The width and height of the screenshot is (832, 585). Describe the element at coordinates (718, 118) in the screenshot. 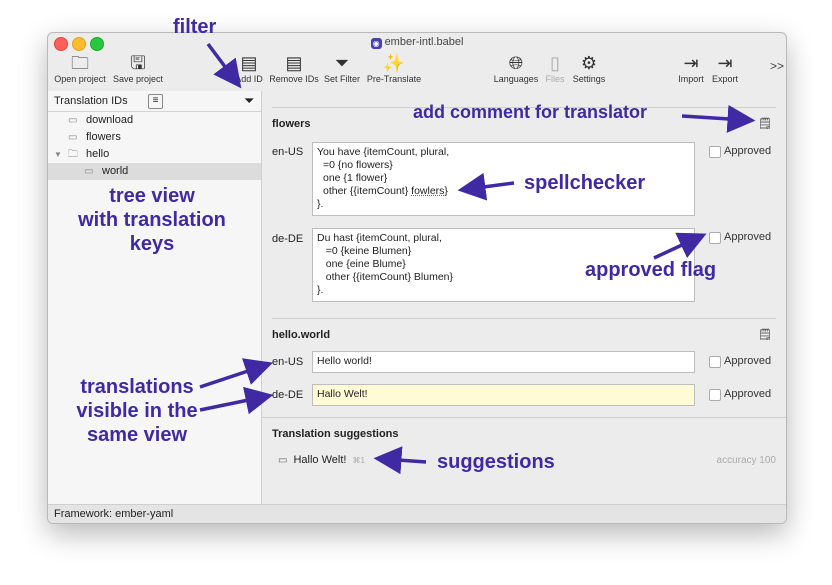

I see `arrow-comment` at that location.